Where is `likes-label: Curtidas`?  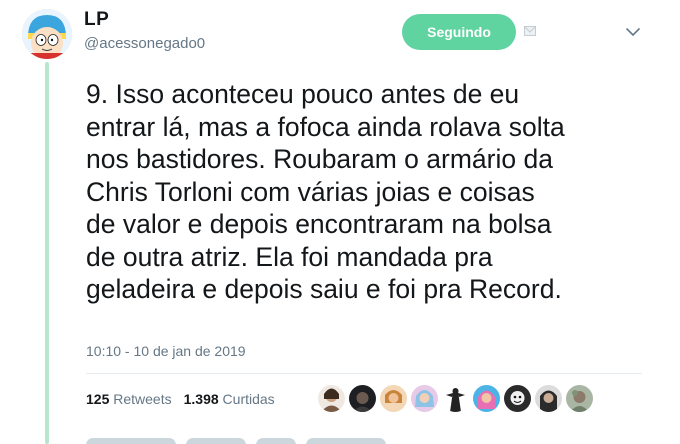
likes-label: Curtidas is located at coordinates (248, 399).